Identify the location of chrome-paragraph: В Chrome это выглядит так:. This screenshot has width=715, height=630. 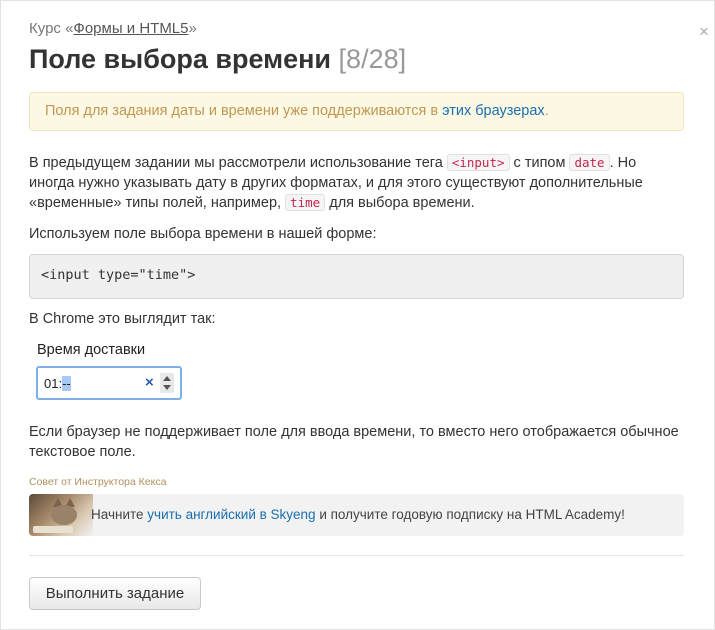
(122, 319).